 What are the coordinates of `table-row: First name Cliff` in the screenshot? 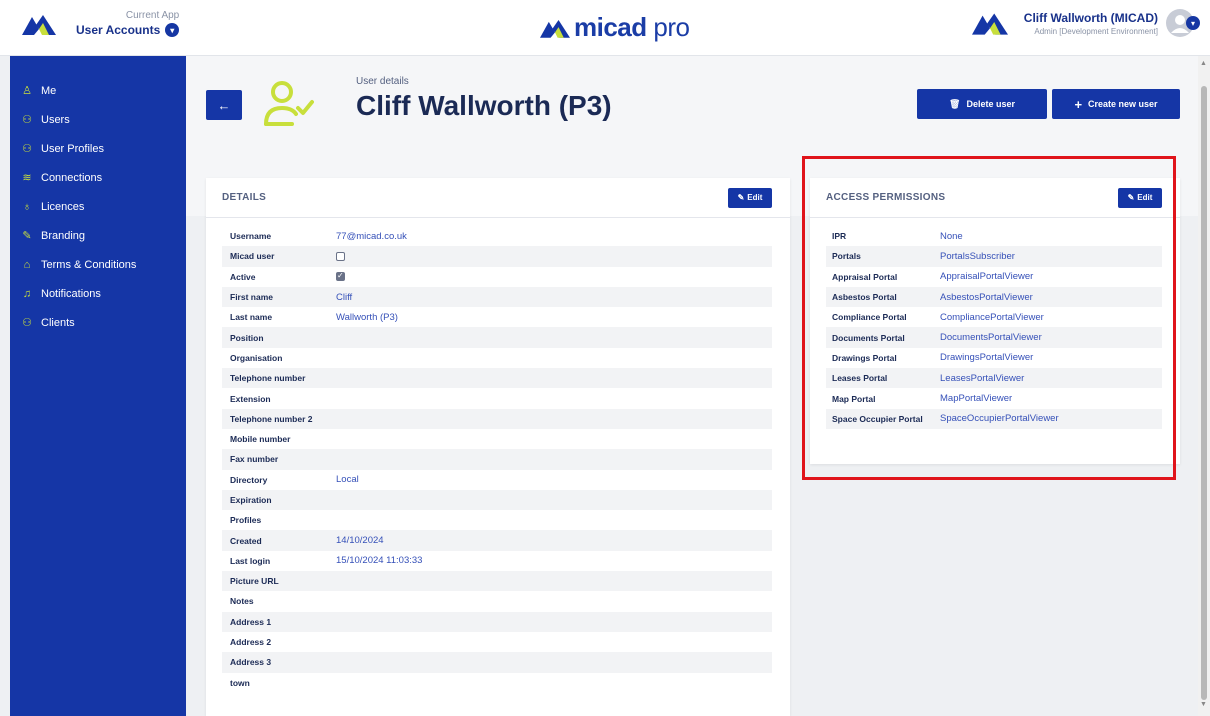 It's located at (497, 297).